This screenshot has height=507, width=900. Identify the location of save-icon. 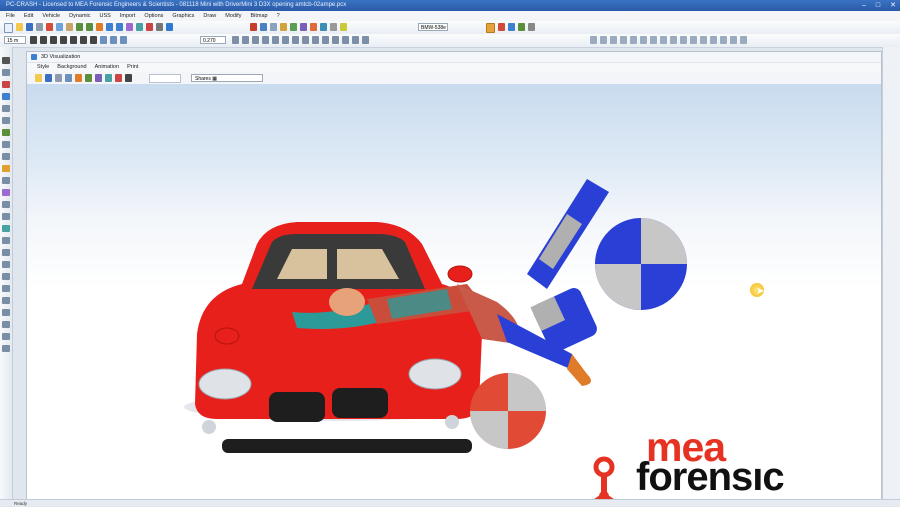
(29, 27).